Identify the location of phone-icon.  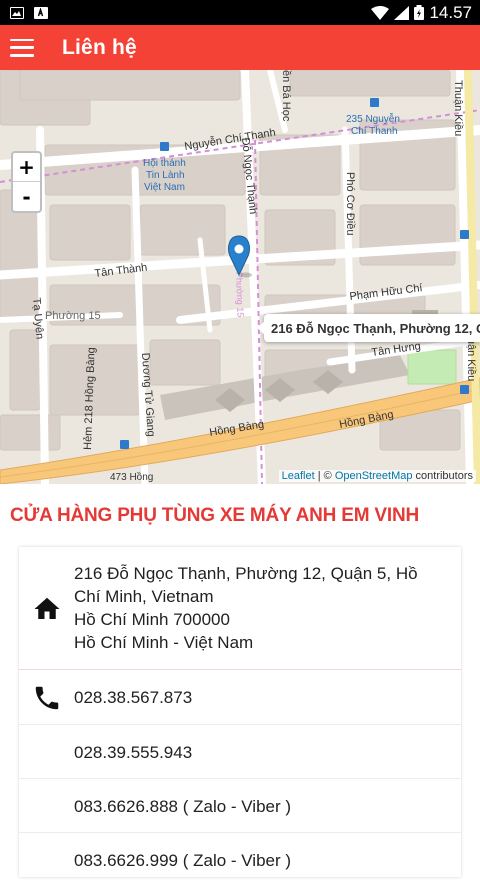
(47, 698).